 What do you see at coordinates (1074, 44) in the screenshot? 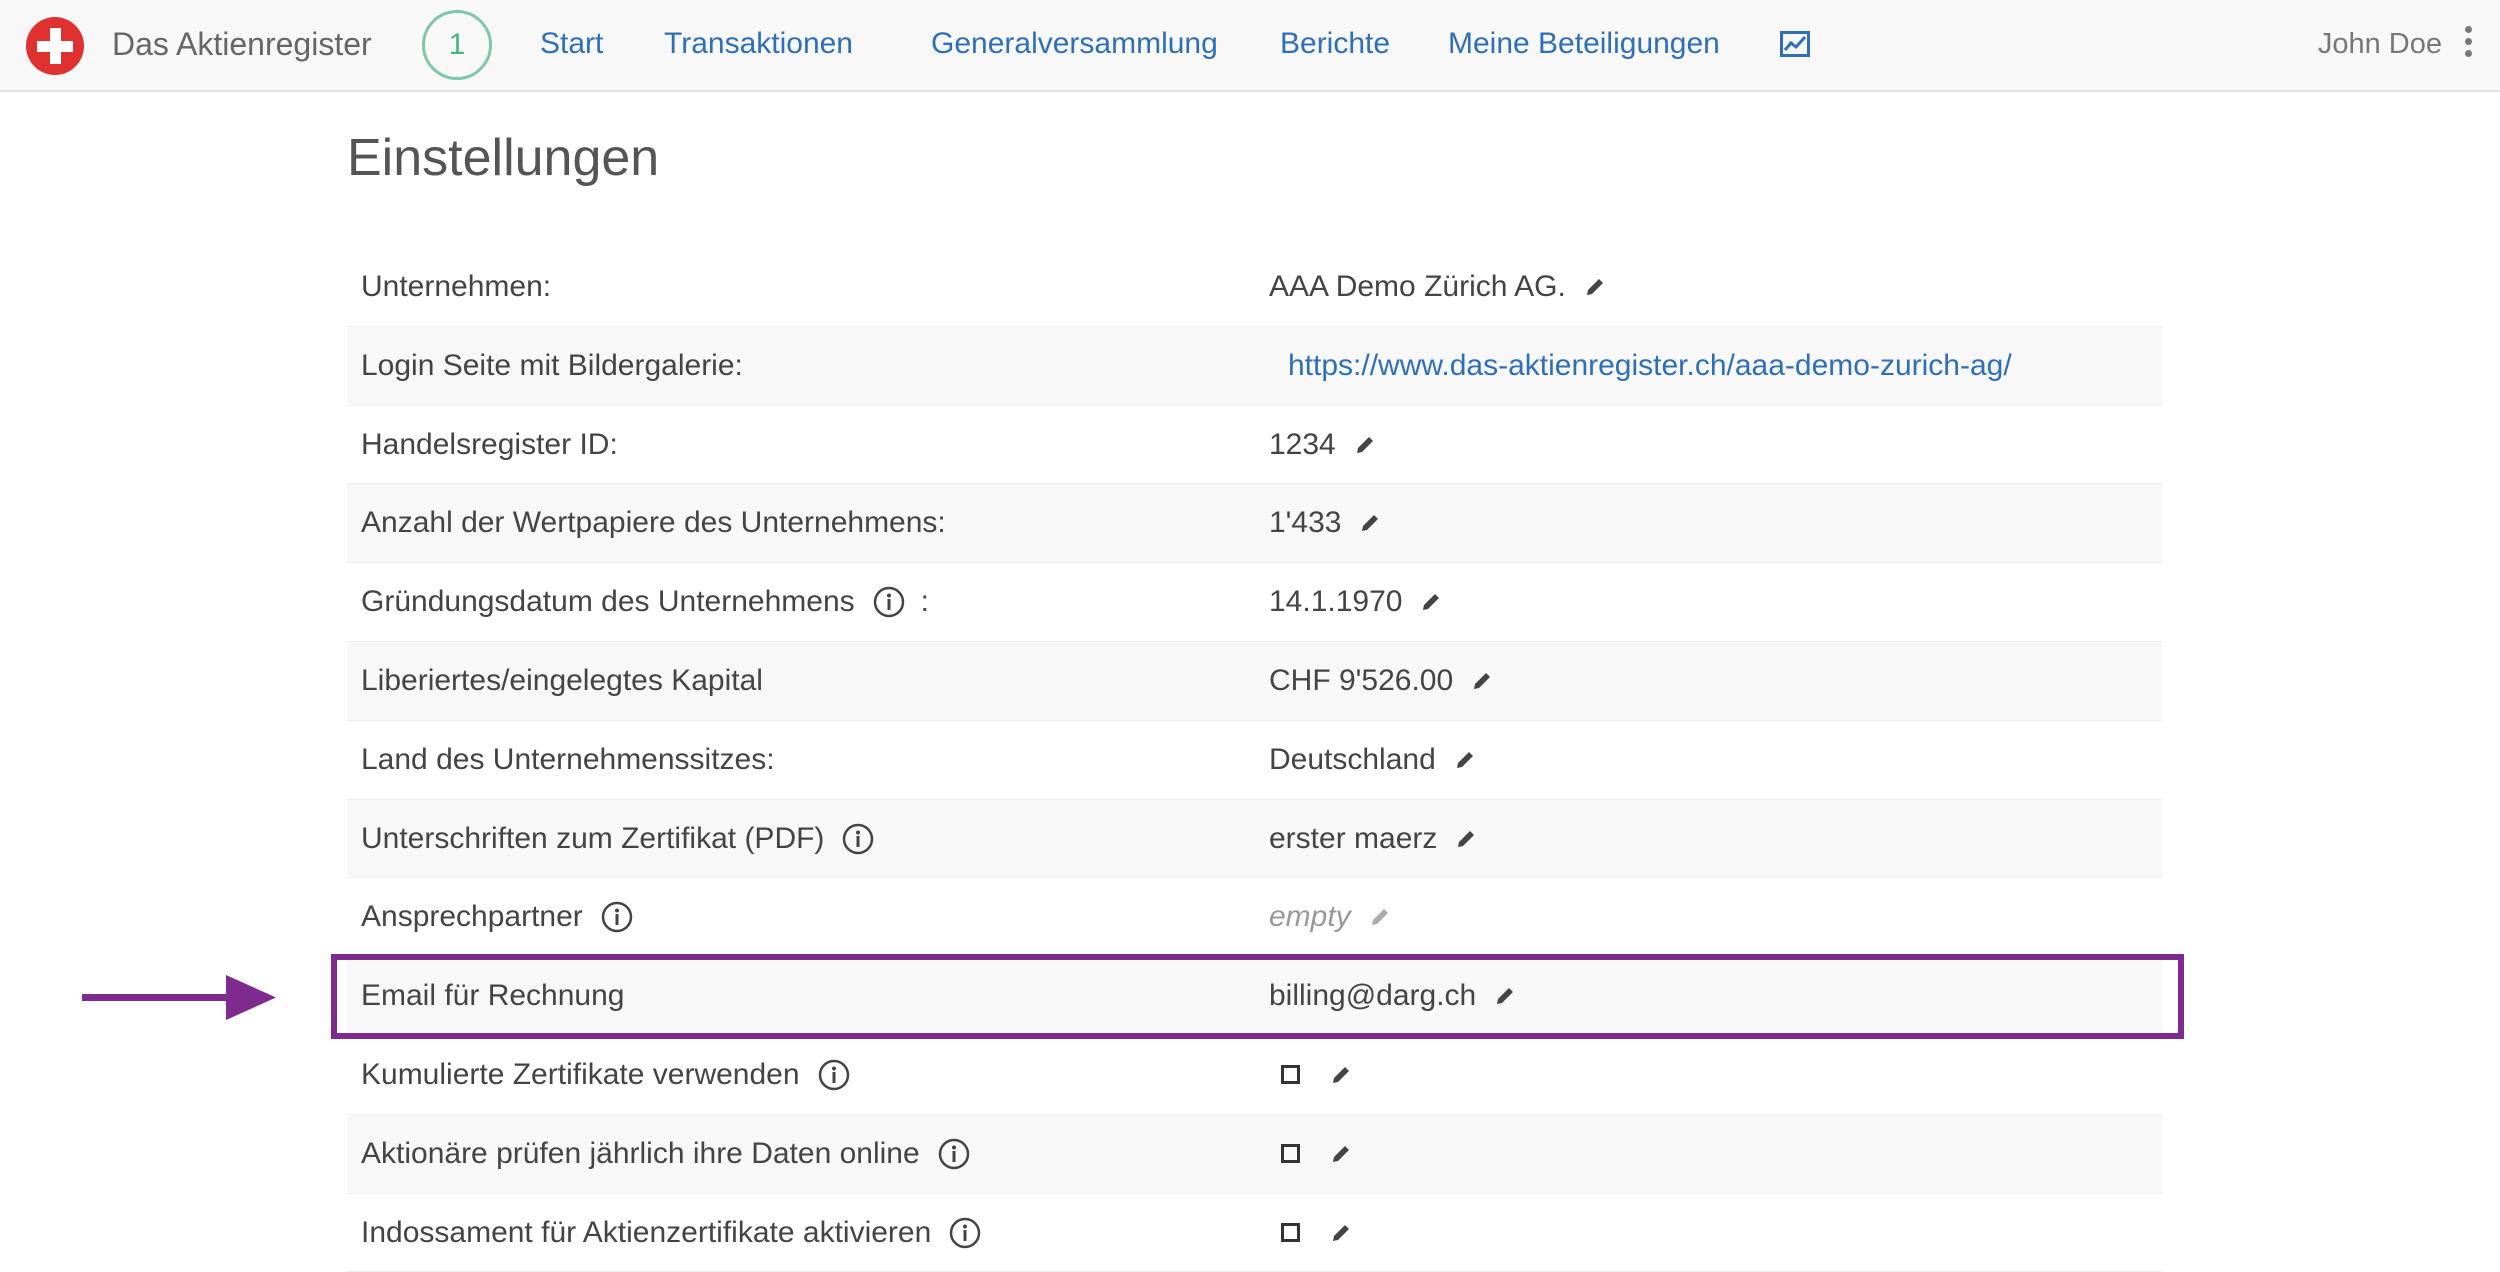
I see `nav-generalversammlung: Generalversammlung` at bounding box center [1074, 44].